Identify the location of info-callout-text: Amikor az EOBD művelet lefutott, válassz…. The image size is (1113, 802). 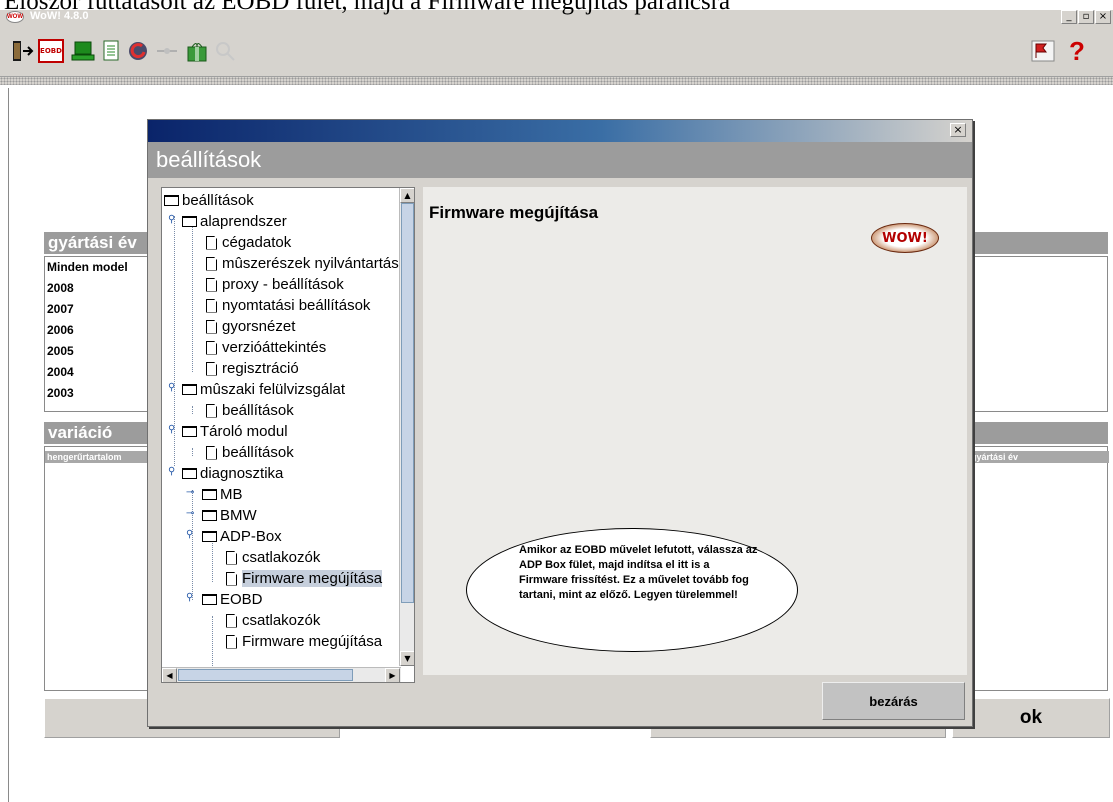
(638, 572).